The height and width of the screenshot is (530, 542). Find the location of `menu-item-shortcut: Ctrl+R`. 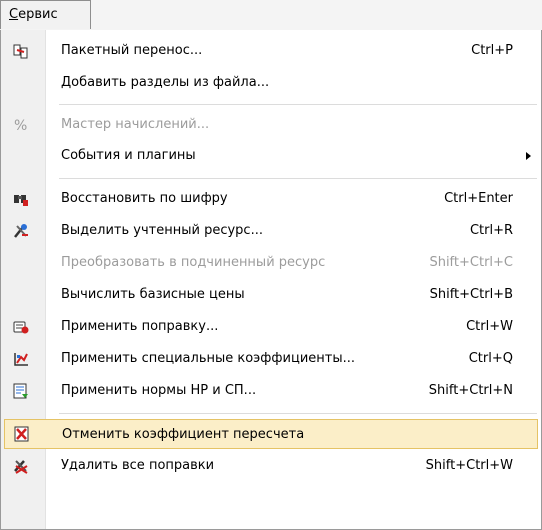

menu-item-shortcut: Ctrl+R is located at coordinates (491, 230).